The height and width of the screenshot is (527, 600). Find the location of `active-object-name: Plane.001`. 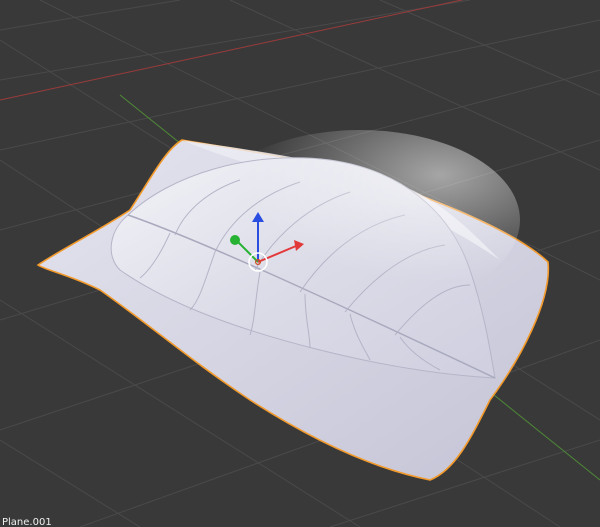

active-object-name: Plane.001 is located at coordinates (27, 522).